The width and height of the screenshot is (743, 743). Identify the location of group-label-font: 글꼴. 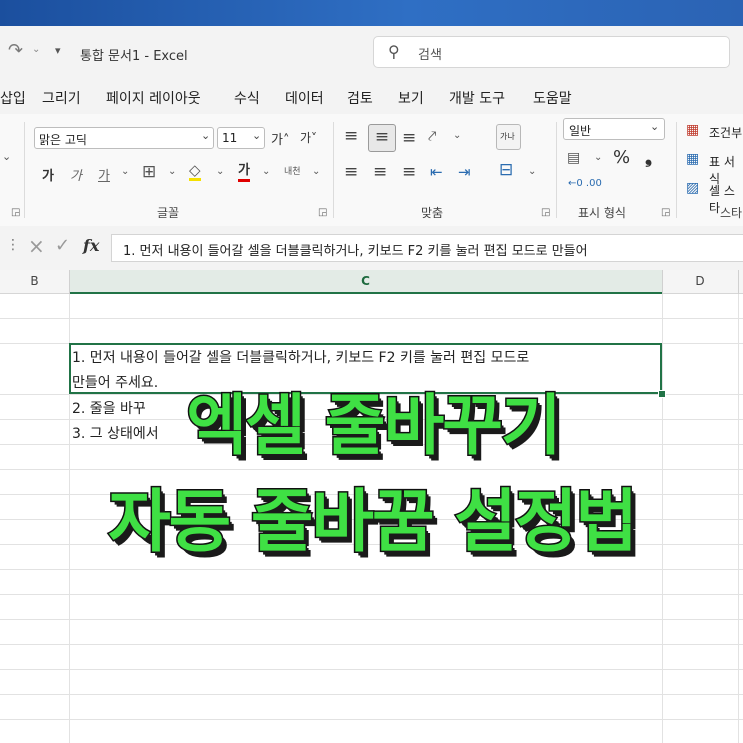
(168, 213).